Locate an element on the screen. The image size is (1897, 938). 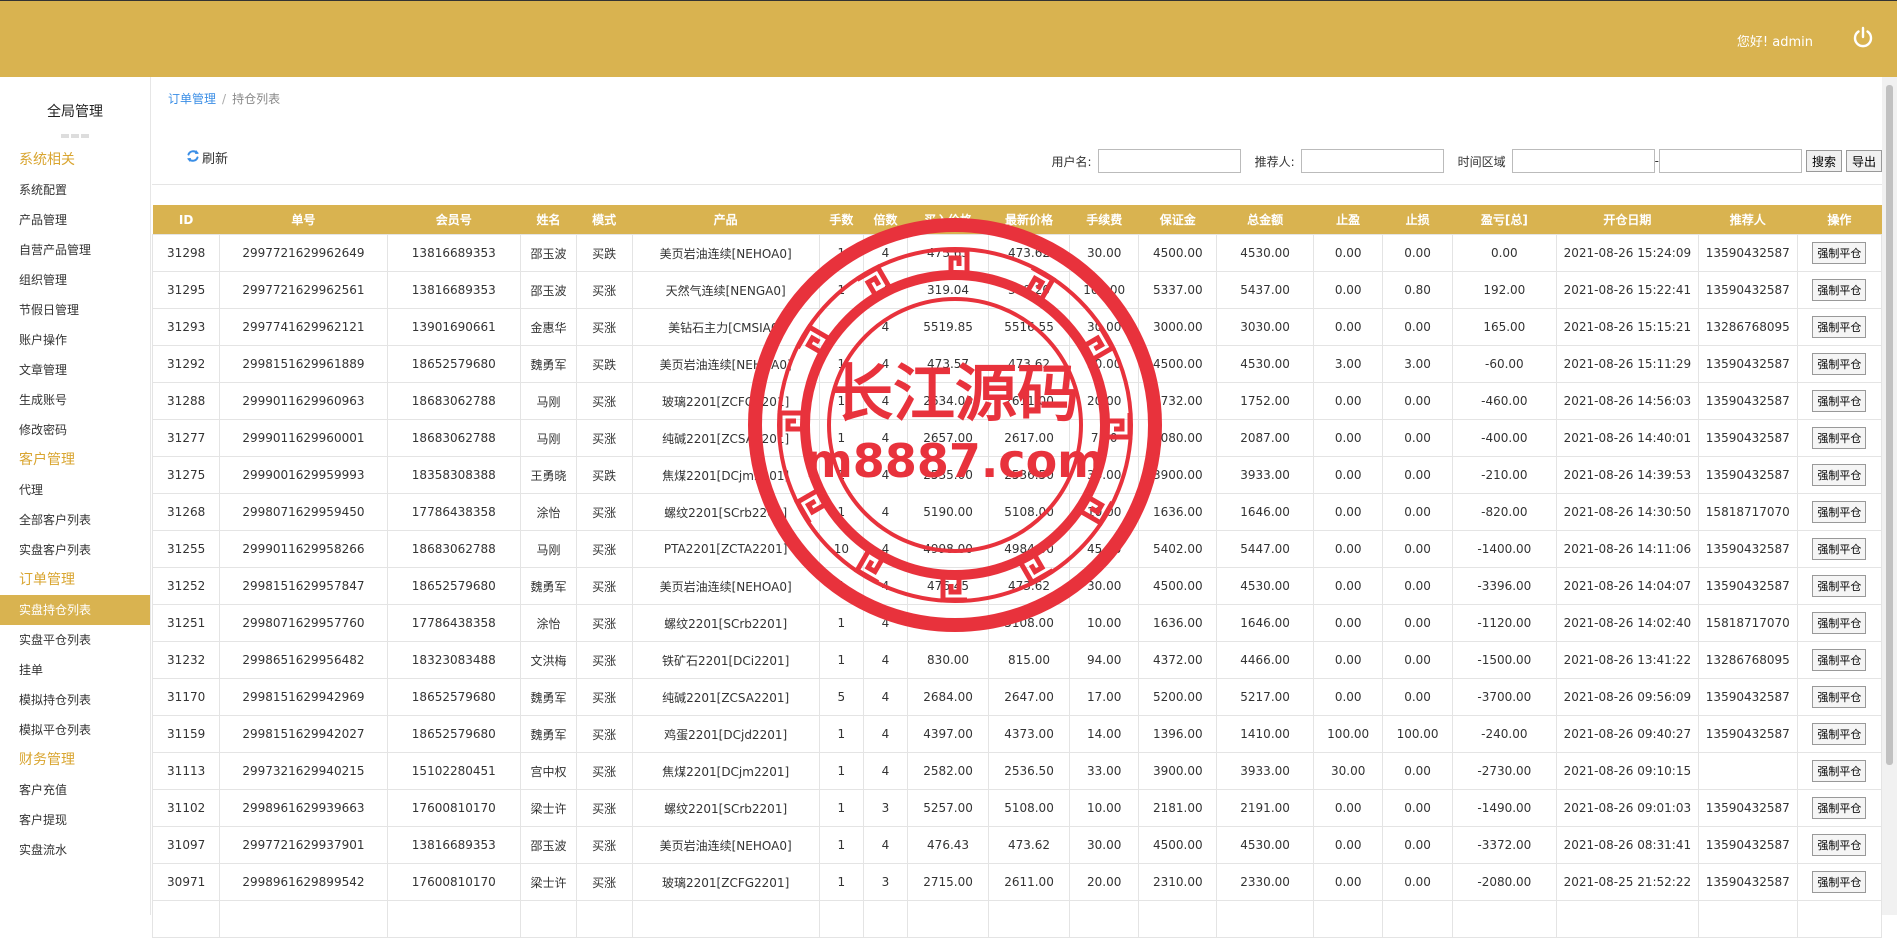
sidebar-item: 实盘流水 is located at coordinates (75, 850).